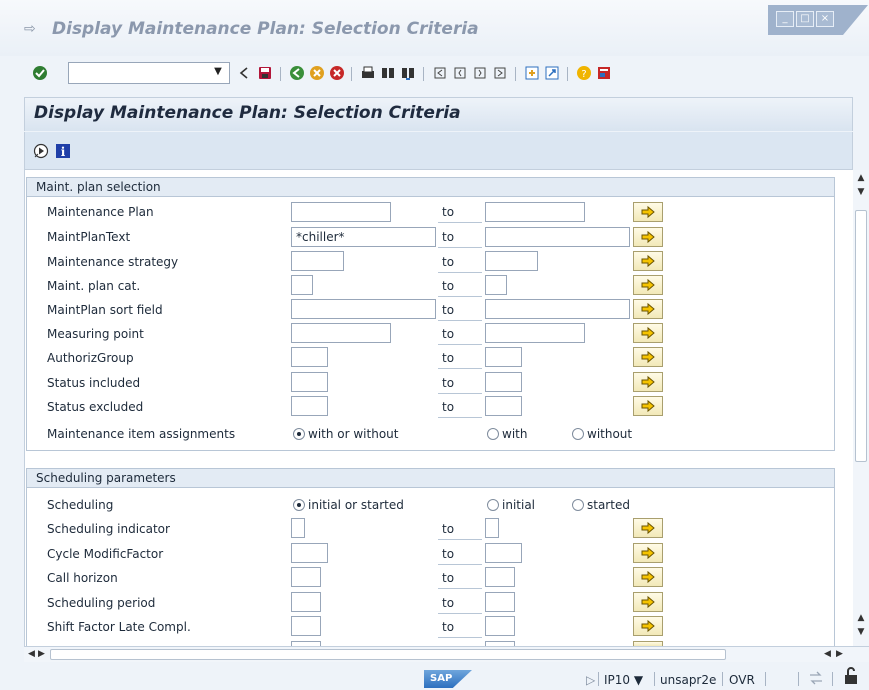 This screenshot has width=869, height=690. I want to click on print-icon, so click(368, 73).